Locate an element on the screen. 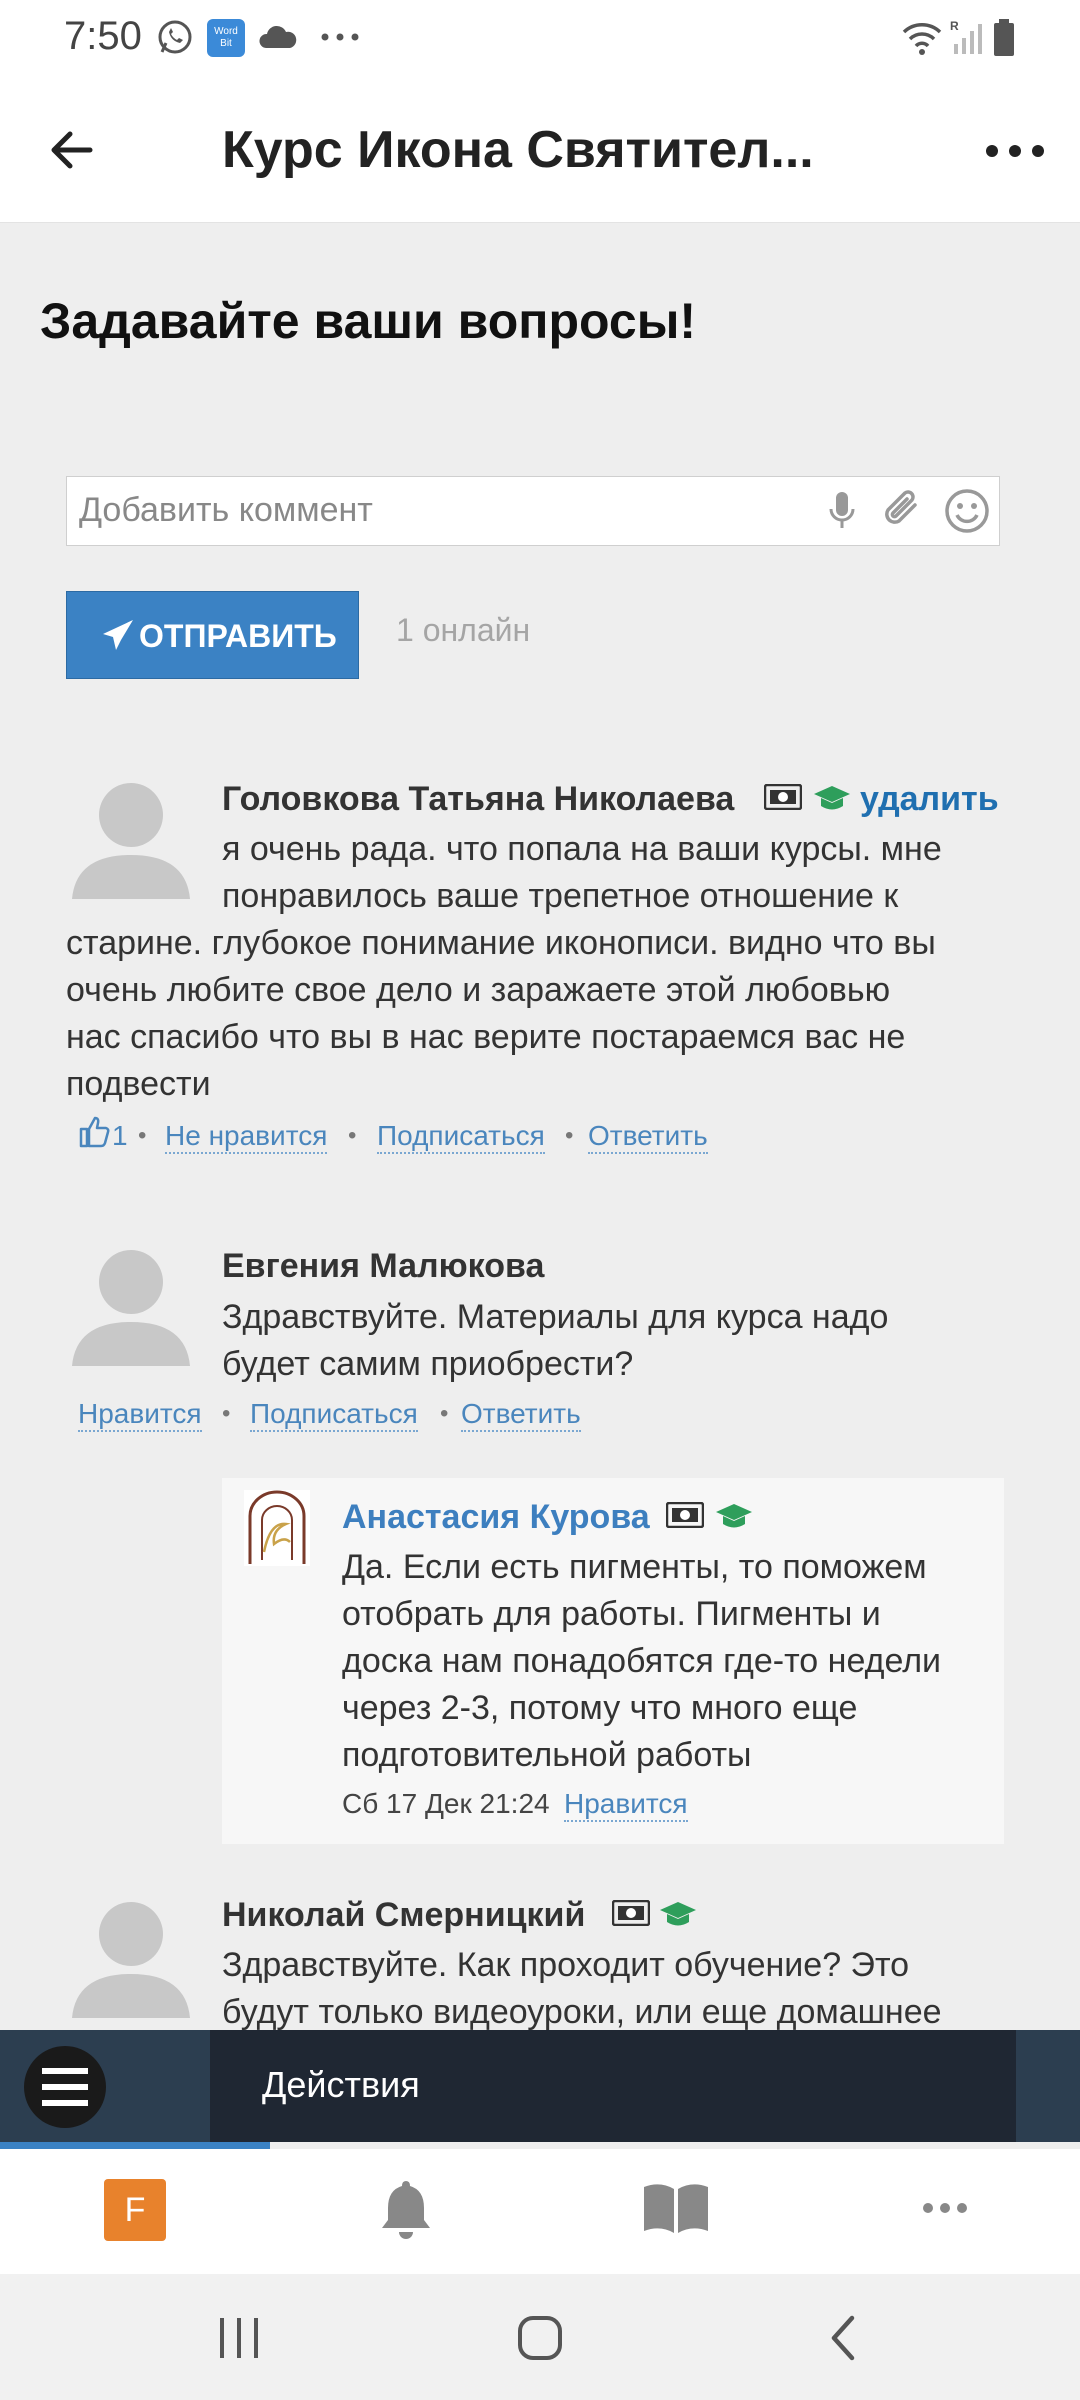  online-count: 1 онлайн is located at coordinates (463, 630).